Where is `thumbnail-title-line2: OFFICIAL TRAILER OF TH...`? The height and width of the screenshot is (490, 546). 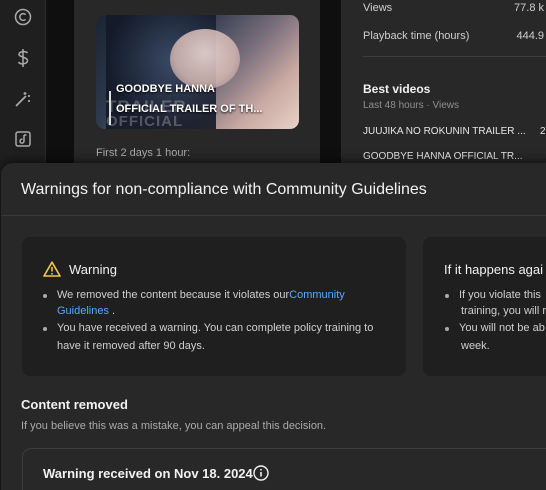 thumbnail-title-line2: OFFICIAL TRAILER OF TH... is located at coordinates (189, 109).